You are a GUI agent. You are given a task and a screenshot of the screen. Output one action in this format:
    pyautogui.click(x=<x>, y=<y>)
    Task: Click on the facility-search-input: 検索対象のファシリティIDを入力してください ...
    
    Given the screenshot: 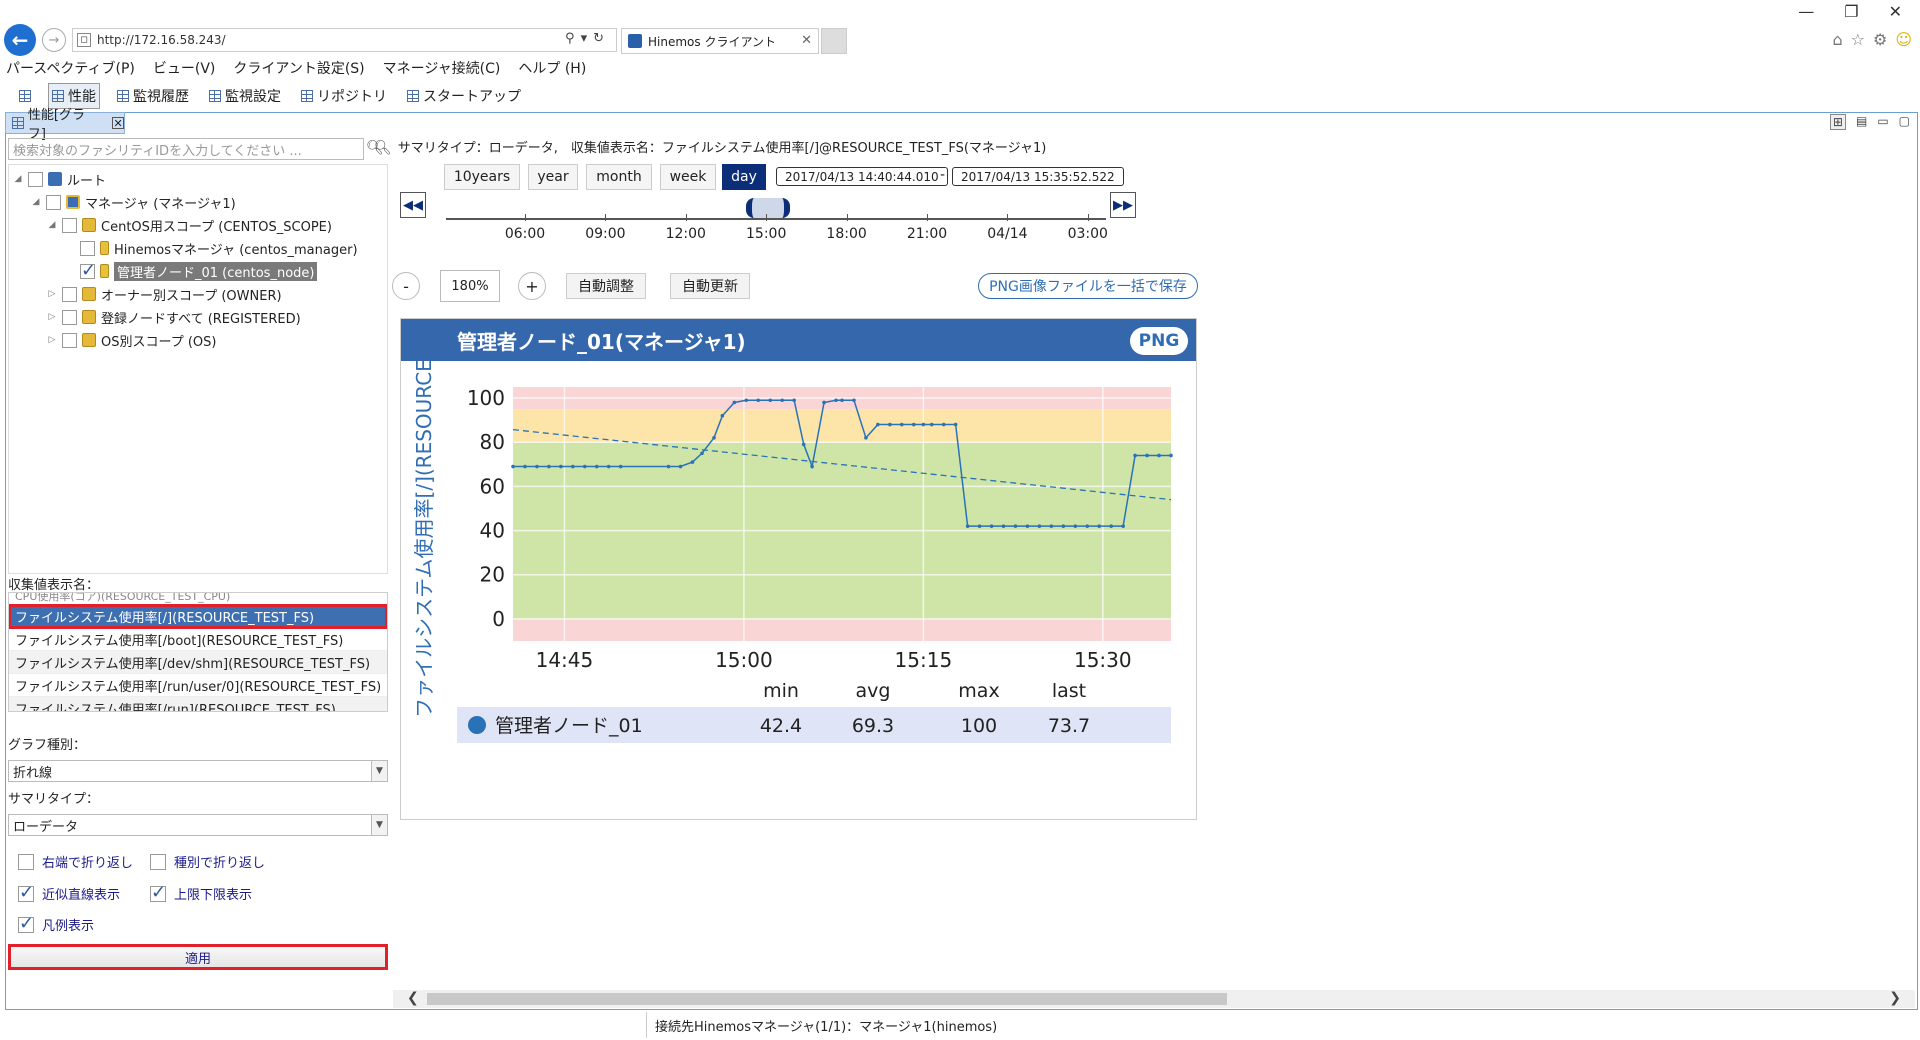 What is the action you would take?
    pyautogui.click(x=186, y=149)
    